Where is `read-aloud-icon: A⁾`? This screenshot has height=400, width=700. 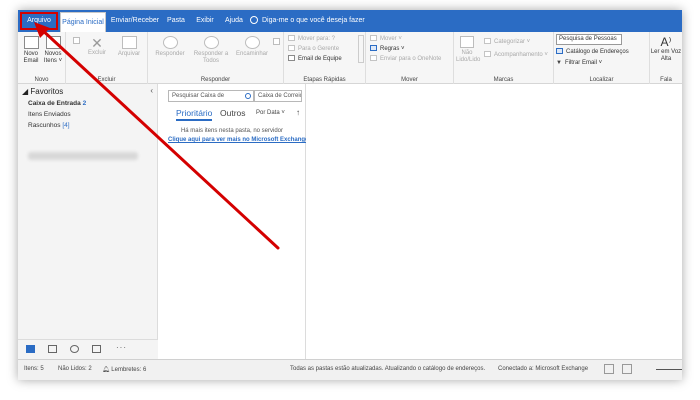 read-aloud-icon: A⁾ is located at coordinates (666, 42).